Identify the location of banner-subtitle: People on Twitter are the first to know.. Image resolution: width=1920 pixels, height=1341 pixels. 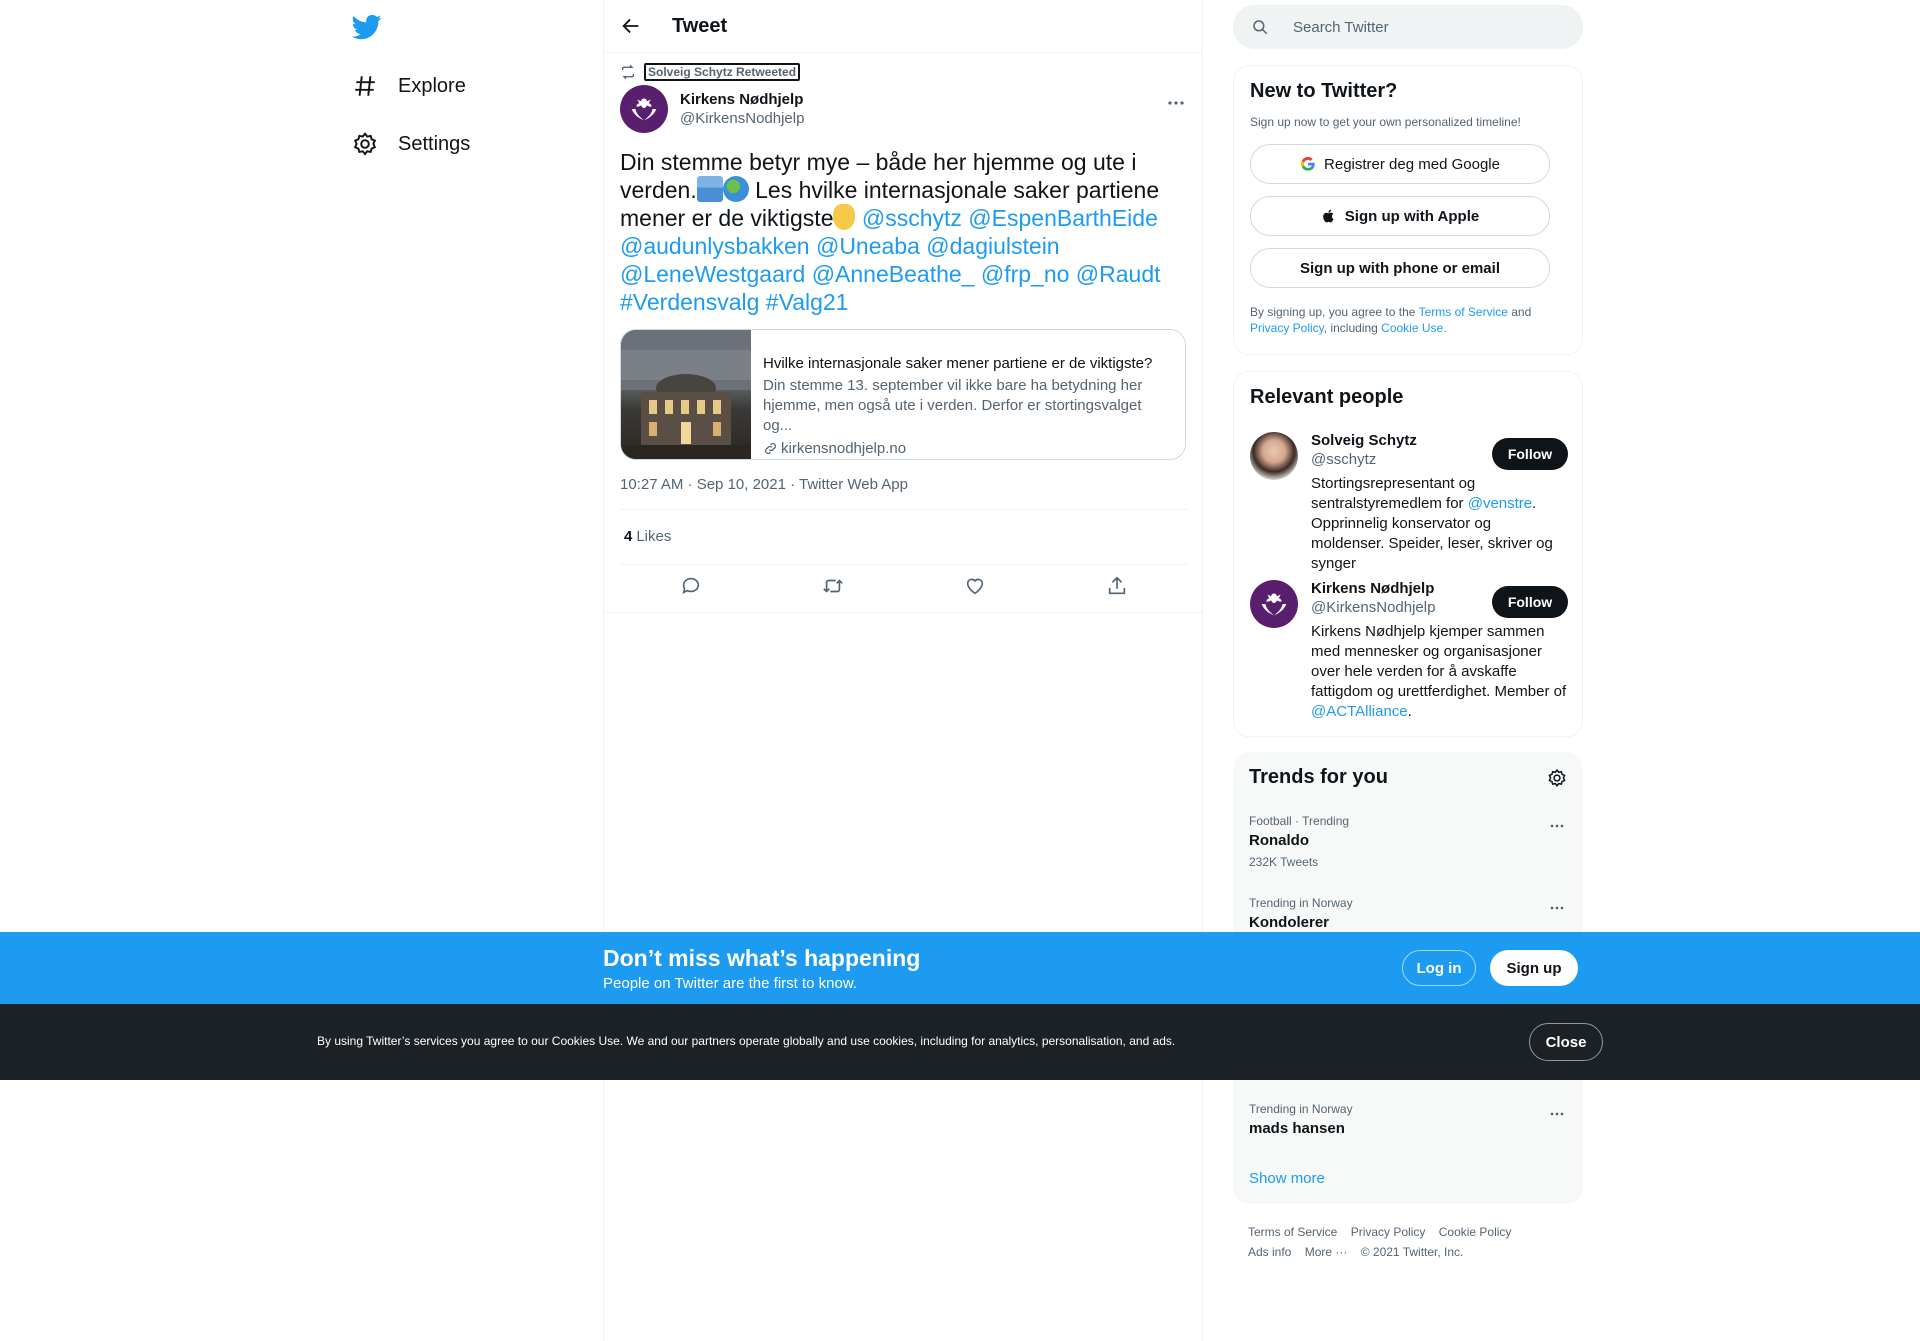
(730, 983).